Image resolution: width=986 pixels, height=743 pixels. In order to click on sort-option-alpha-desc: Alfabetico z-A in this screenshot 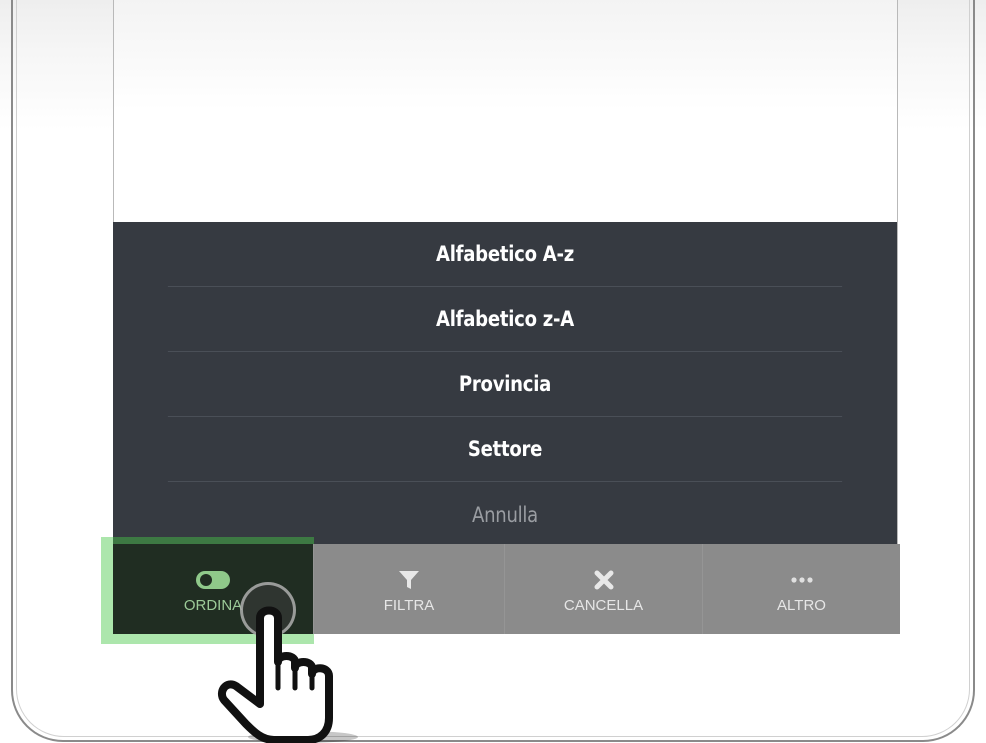, I will do `click(505, 319)`.